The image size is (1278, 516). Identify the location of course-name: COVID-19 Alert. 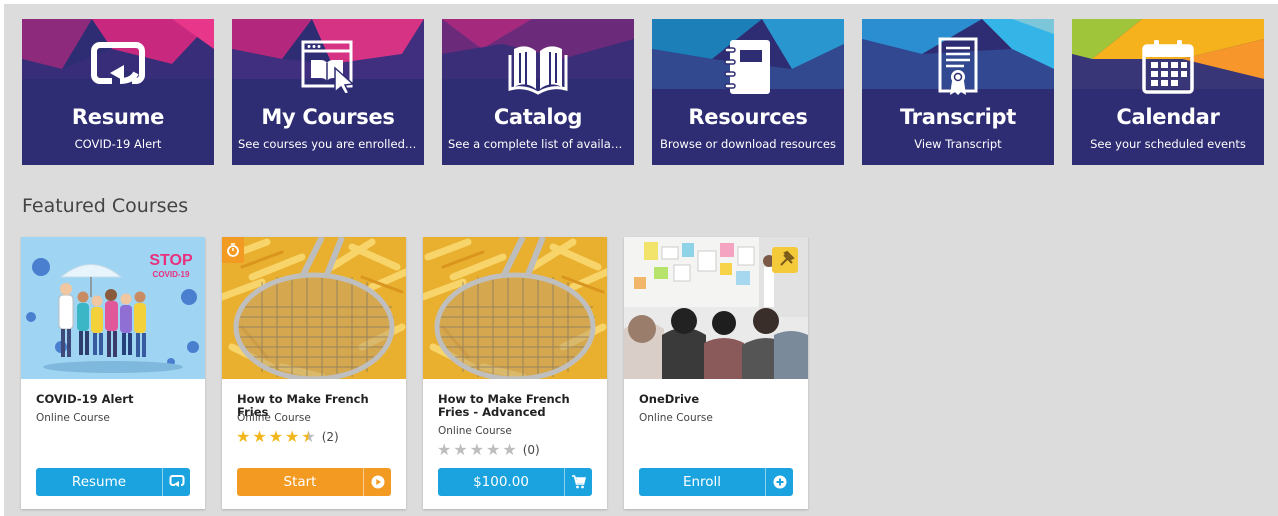
(115, 399).